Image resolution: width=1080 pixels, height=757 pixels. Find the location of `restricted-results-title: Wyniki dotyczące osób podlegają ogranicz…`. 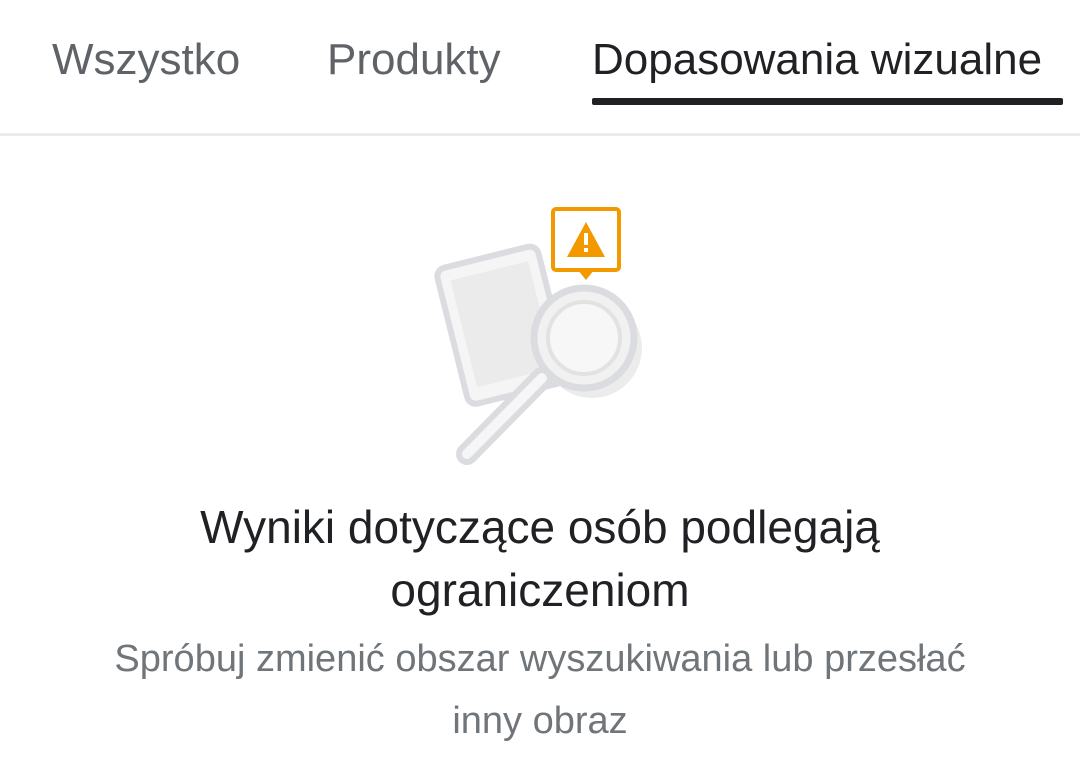

restricted-results-title: Wyniki dotyczące osób podlegają ogranicz… is located at coordinates (540, 558).